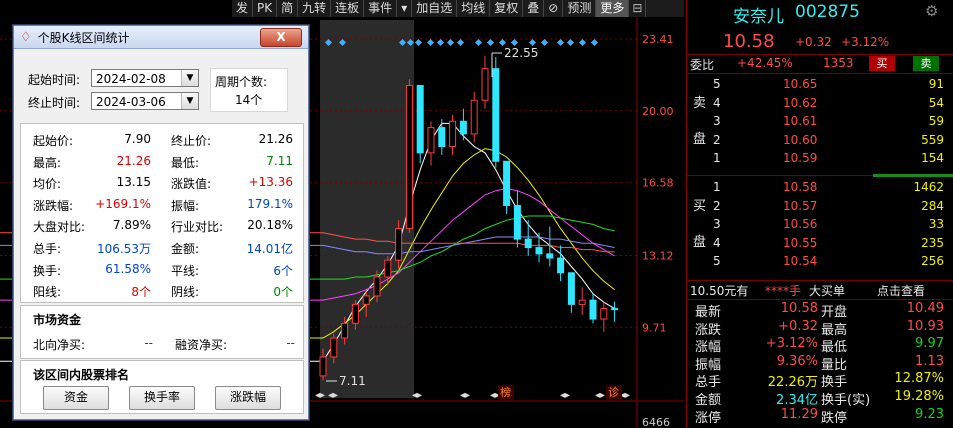 The height and width of the screenshot is (428, 953). Describe the element at coordinates (162, 184) in the screenshot. I see `range-stat-row: 均价: 13.15 涨跌值: +13.36` at that location.